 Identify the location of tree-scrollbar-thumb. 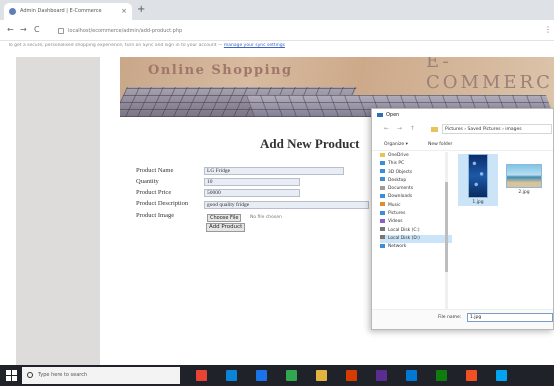
(446, 227).